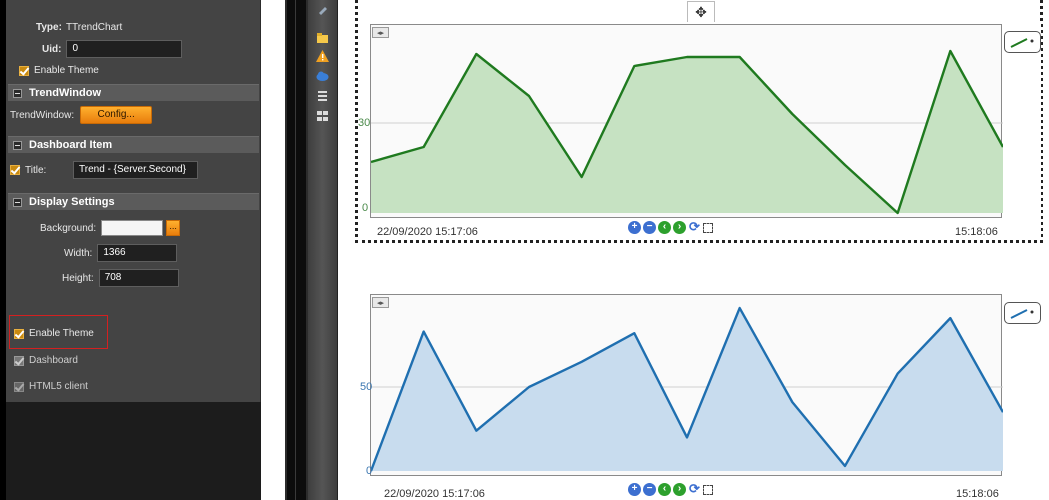 Image resolution: width=1049 pixels, height=500 pixels. What do you see at coordinates (49, 27) in the screenshot?
I see `type-label: Type:` at bounding box center [49, 27].